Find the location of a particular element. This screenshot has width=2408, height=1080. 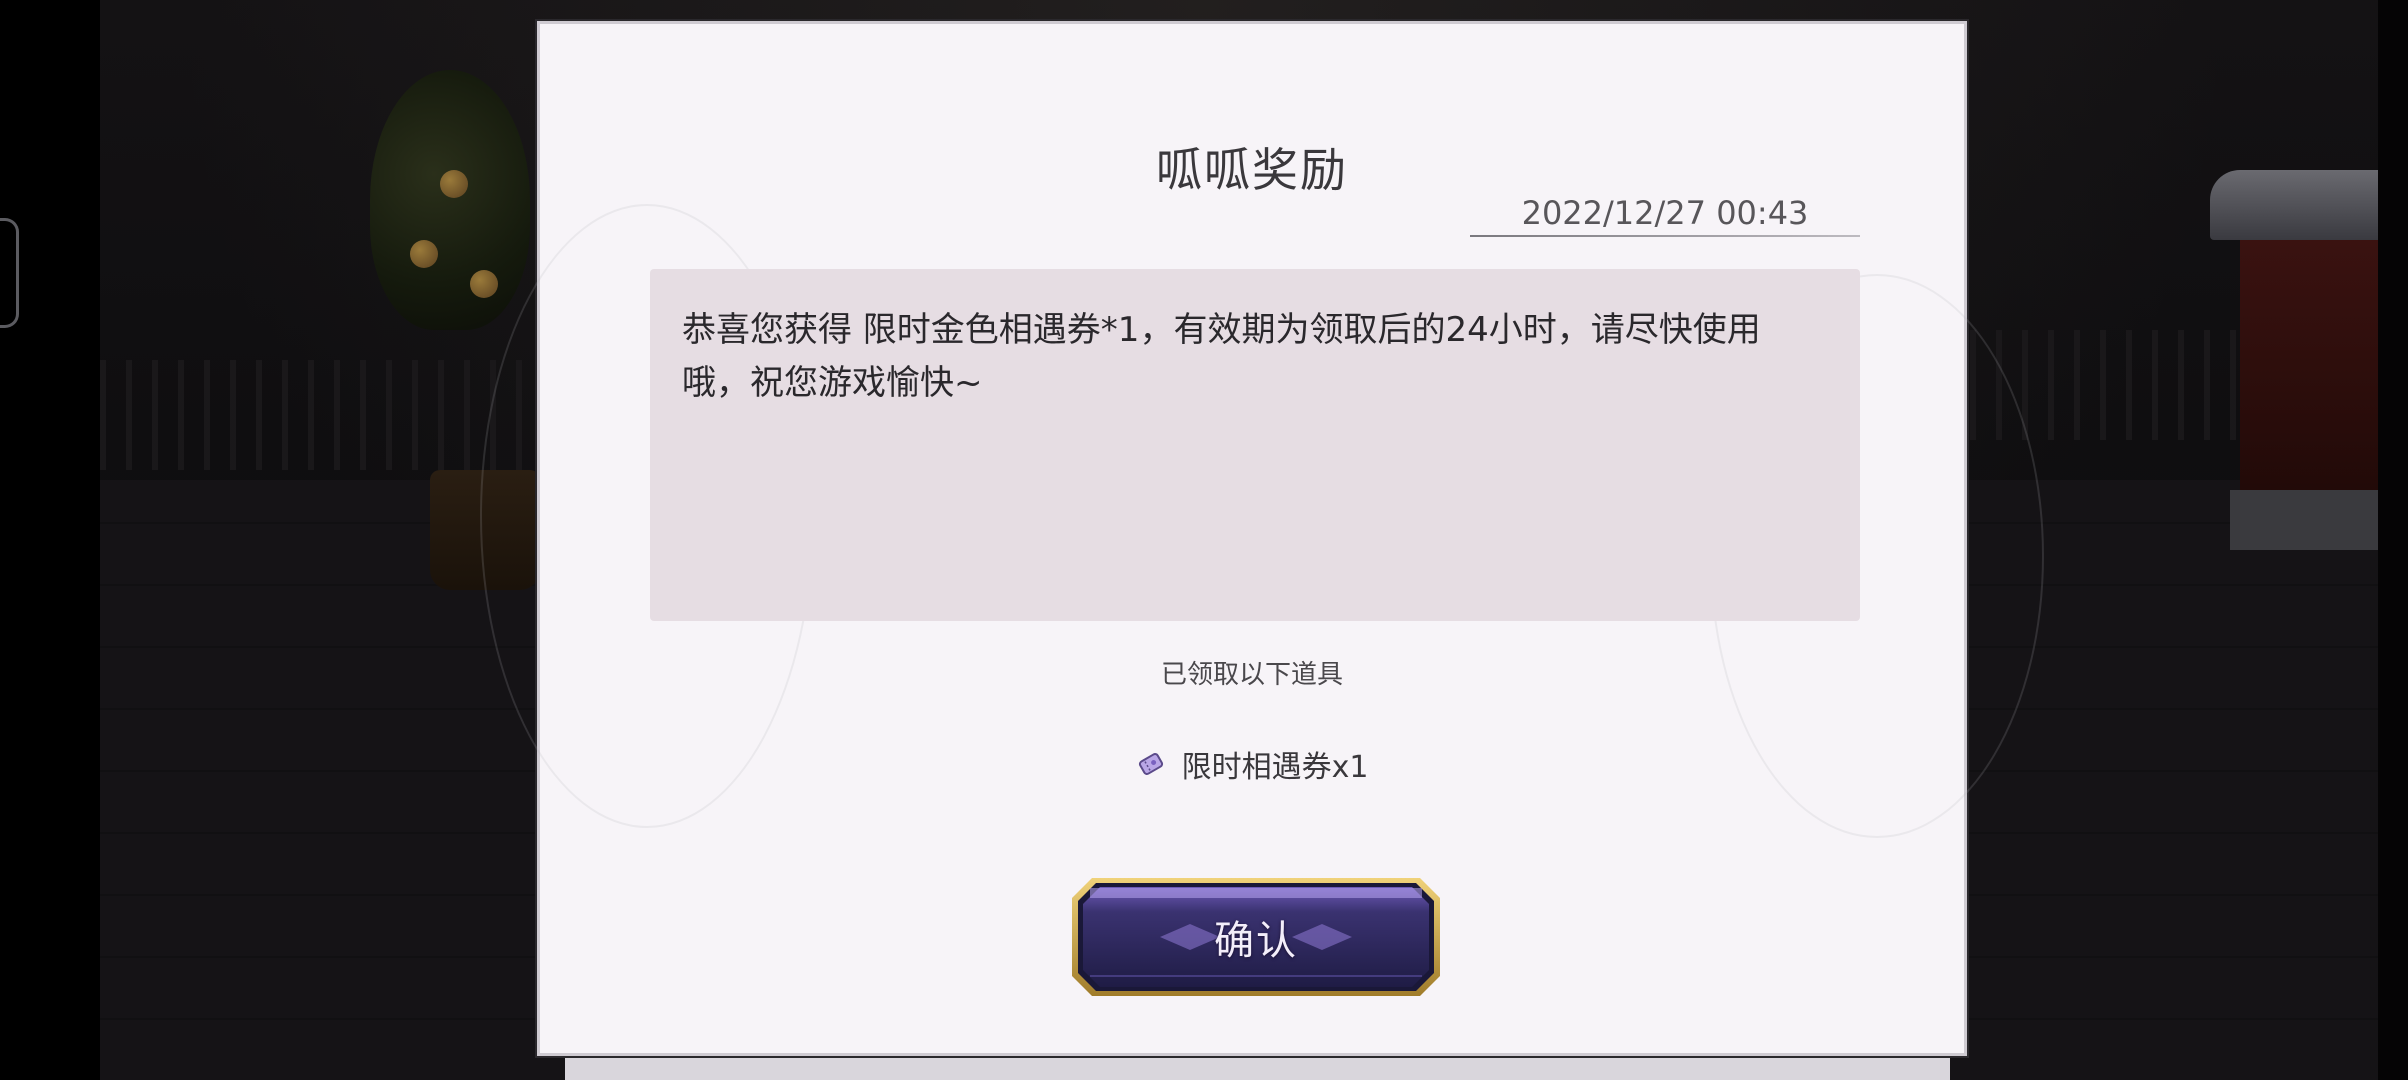

screen-right-edge is located at coordinates (2393, 540).